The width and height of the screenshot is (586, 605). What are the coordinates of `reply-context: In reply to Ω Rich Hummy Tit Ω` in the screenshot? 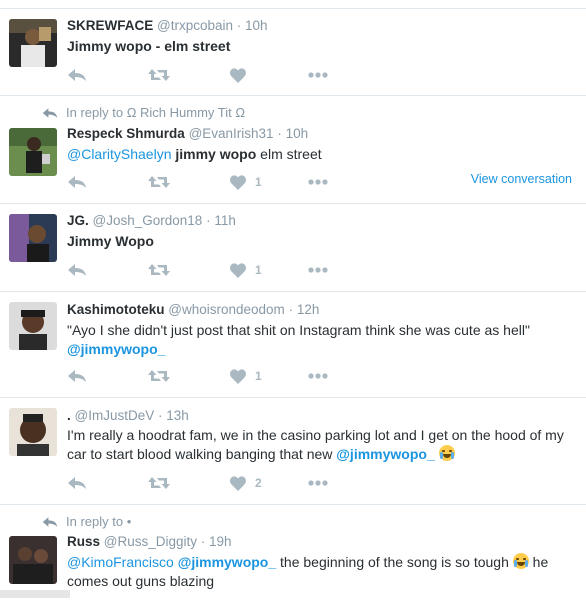 It's located at (143, 112).